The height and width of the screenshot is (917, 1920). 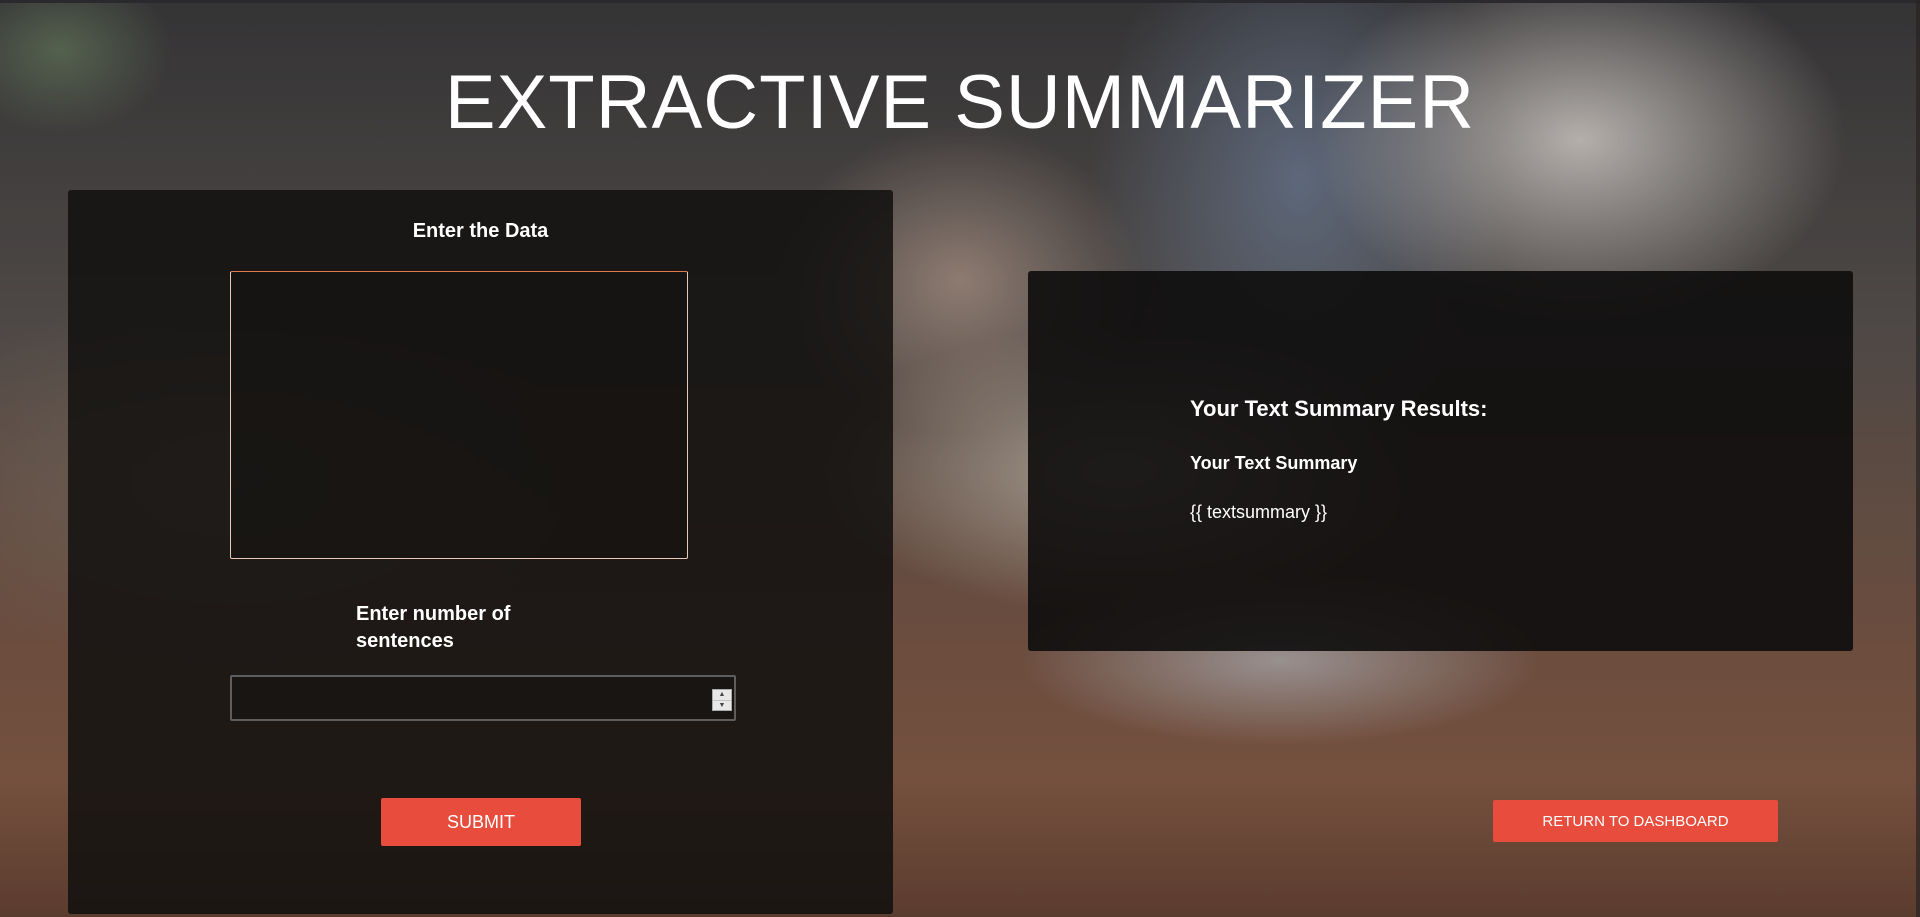 I want to click on top-border, so click(x=960, y=1).